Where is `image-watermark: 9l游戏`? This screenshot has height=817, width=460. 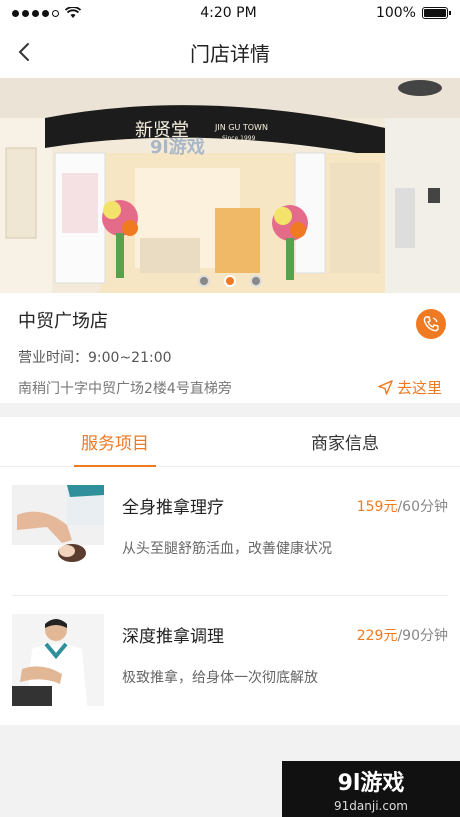 image-watermark: 9l游戏 is located at coordinates (177, 147).